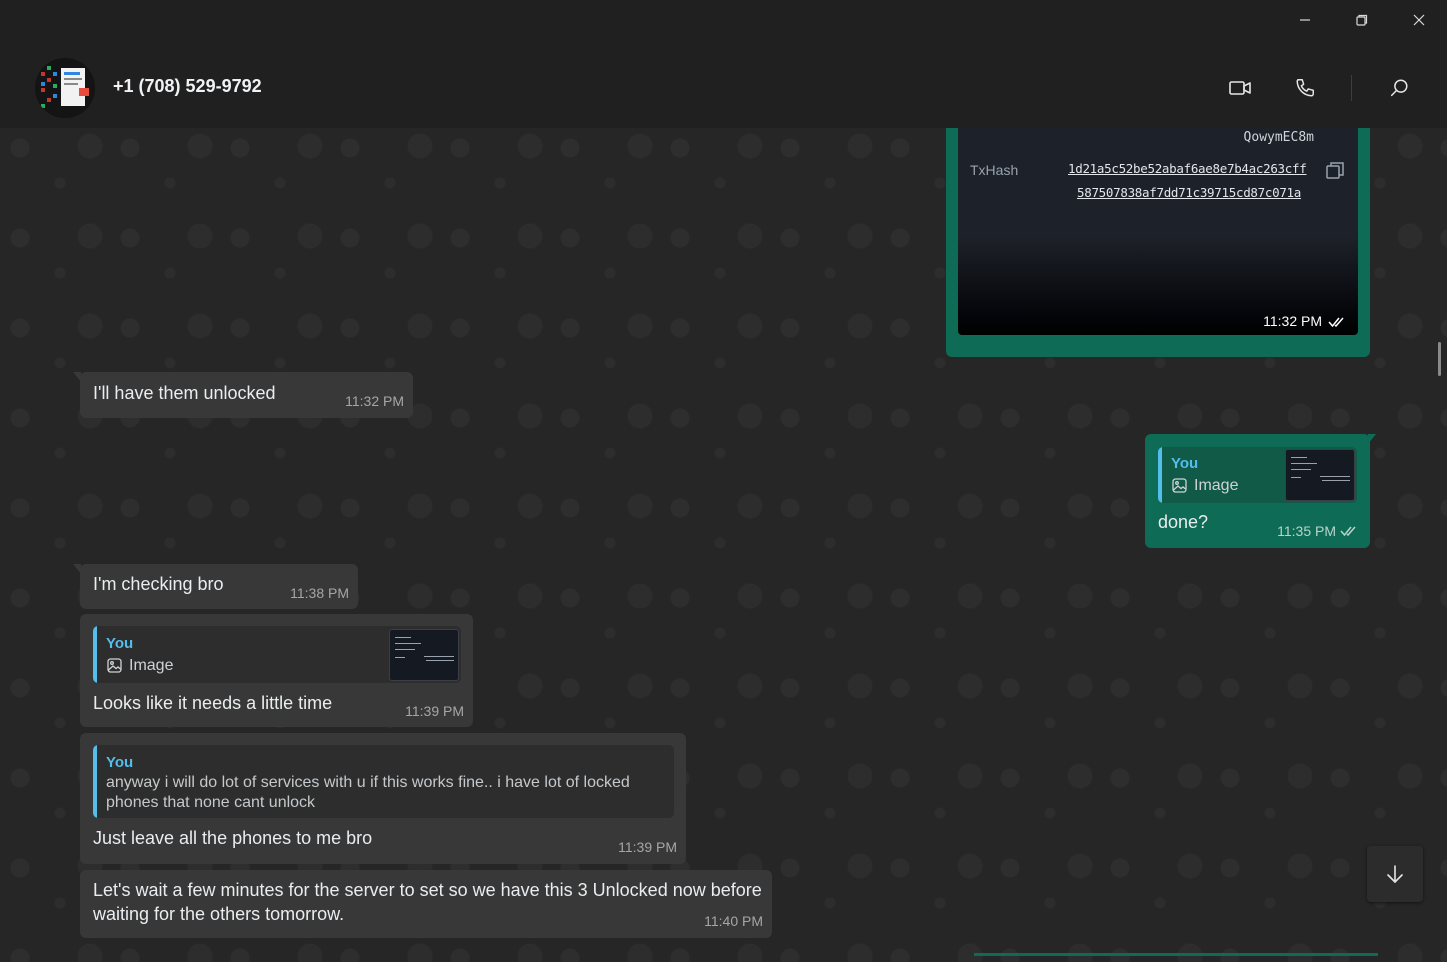  Describe the element at coordinates (1183, 522) in the screenshot. I see `message-text: done?` at that location.